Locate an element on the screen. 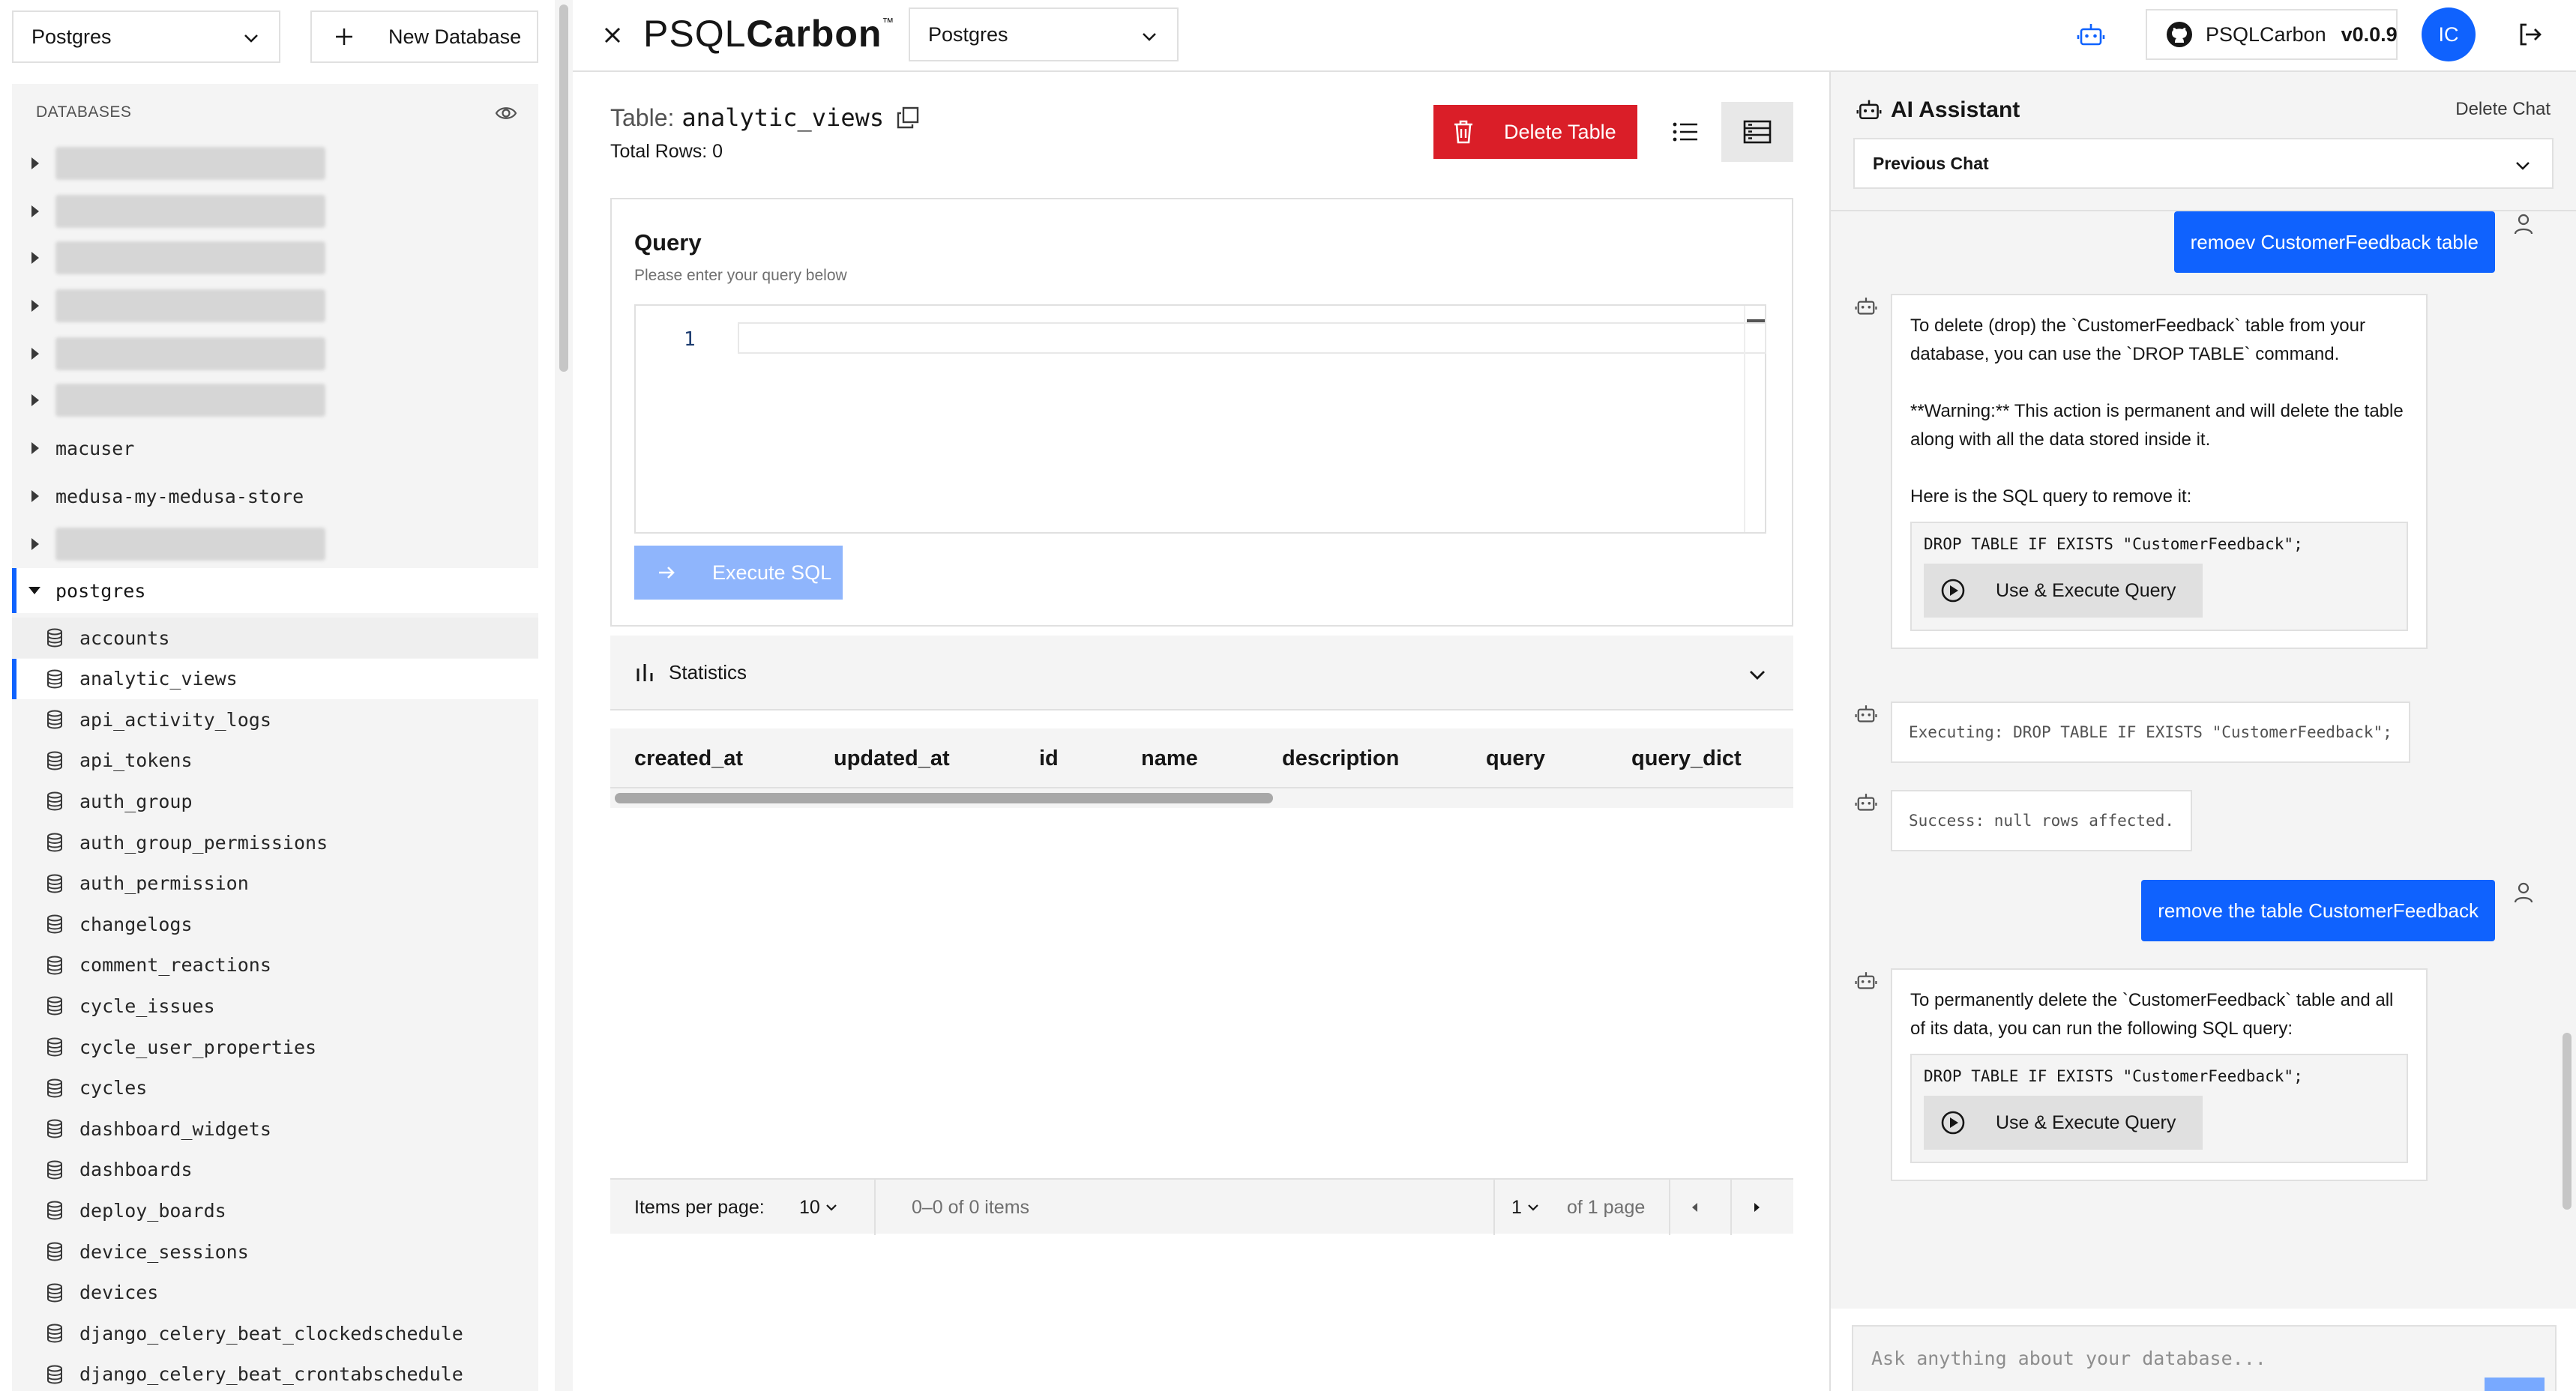 The height and width of the screenshot is (1391, 2576). table-horizontal-scrollbar is located at coordinates (1201, 798).